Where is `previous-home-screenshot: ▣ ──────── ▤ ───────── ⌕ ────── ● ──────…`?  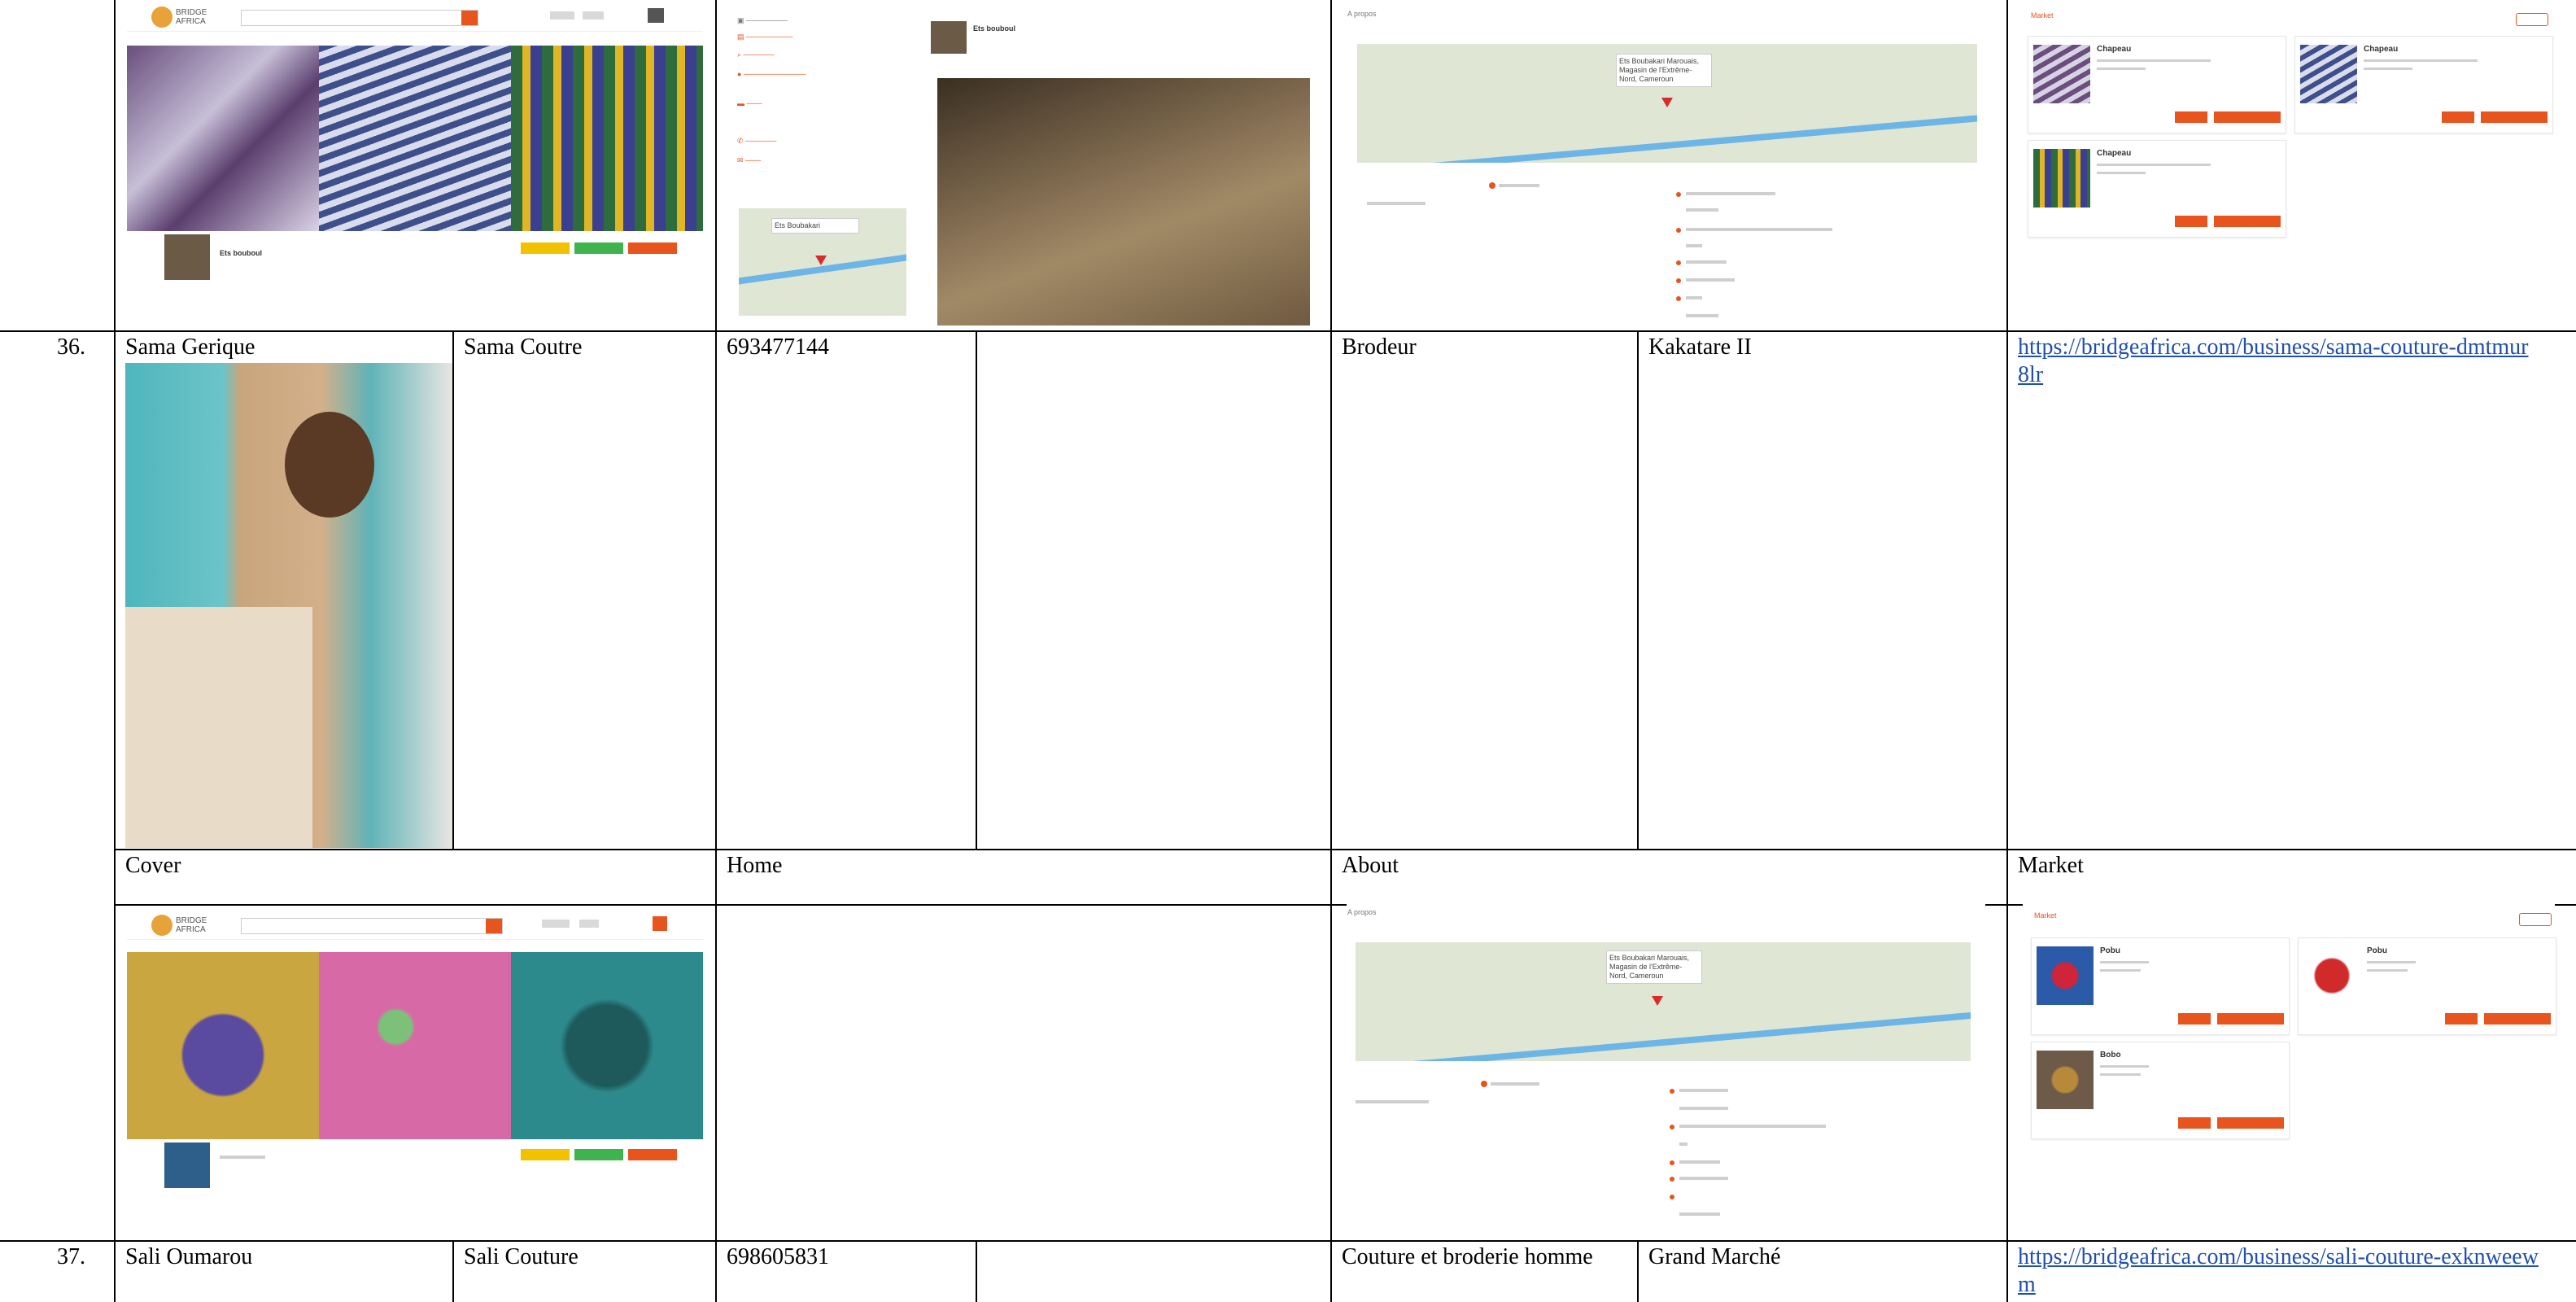
previous-home-screenshot: ▣ ──────── ▤ ───────── ⌕ ────── ● ──────… is located at coordinates (1022, 168).